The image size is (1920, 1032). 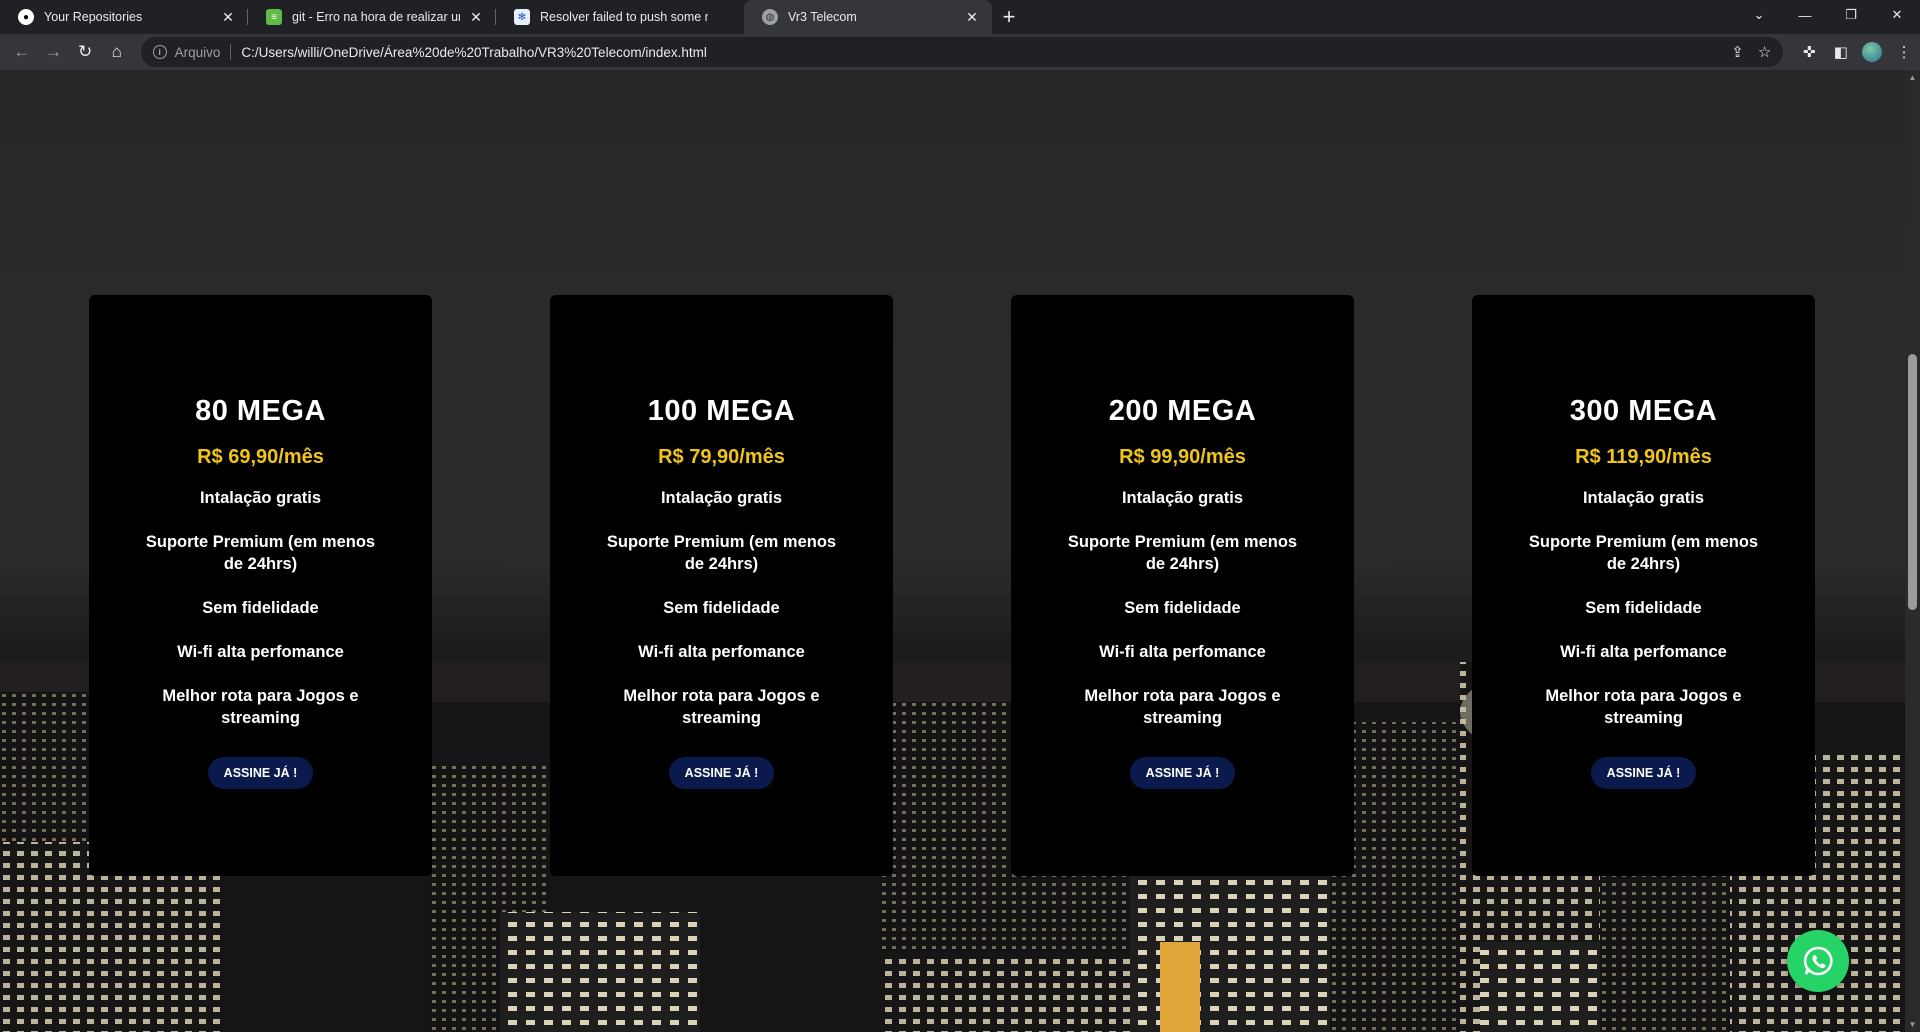 What do you see at coordinates (1182, 457) in the screenshot?
I see `plan-price: R$ 99,90/mês` at bounding box center [1182, 457].